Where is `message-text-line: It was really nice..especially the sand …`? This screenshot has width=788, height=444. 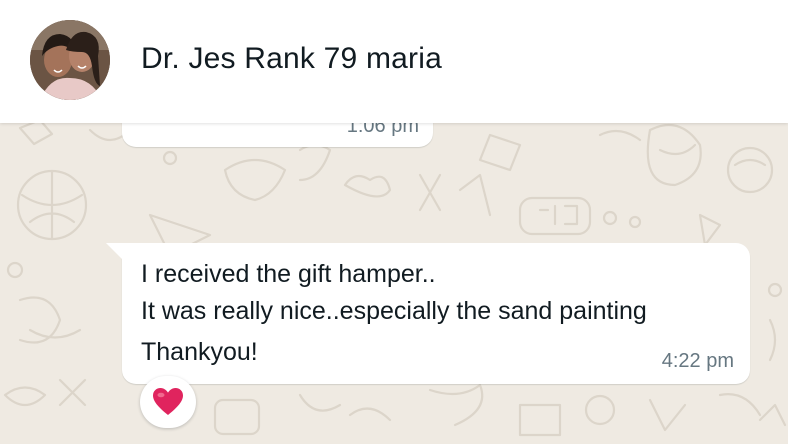
message-text-line: It was really nice..especially the sand … is located at coordinates (394, 311).